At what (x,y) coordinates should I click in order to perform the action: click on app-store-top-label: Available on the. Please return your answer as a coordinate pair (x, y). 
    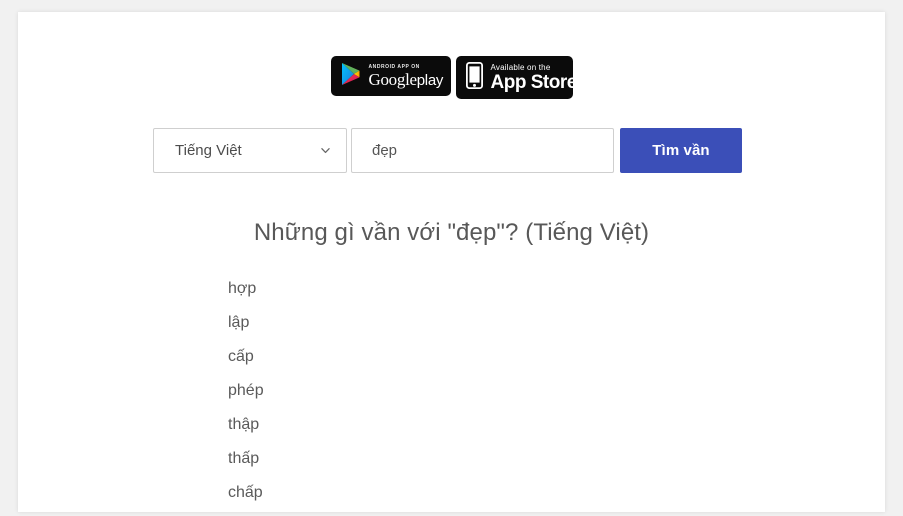
    Looking at the image, I should click on (520, 67).